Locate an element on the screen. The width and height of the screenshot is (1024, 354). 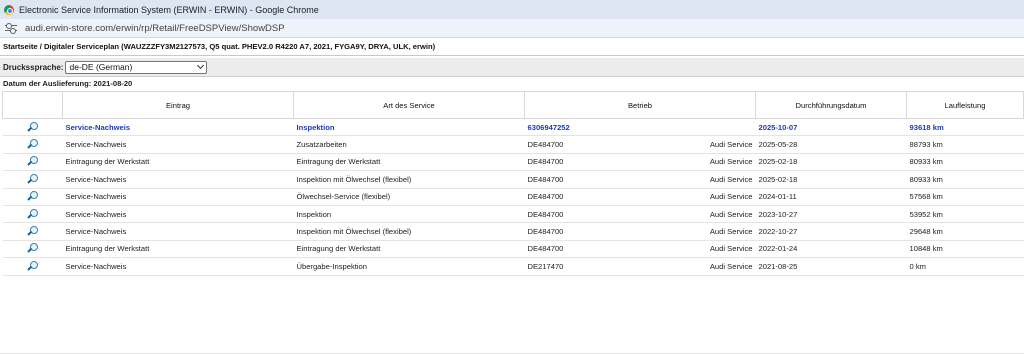
cell-service-type: Übergabe-Inspektion is located at coordinates (409, 266).